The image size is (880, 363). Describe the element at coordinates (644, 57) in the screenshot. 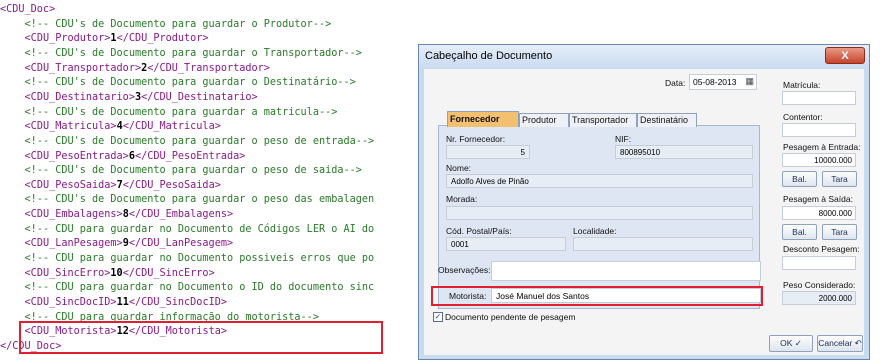

I see `title-bar: Cabeçalho de Documento X` at that location.